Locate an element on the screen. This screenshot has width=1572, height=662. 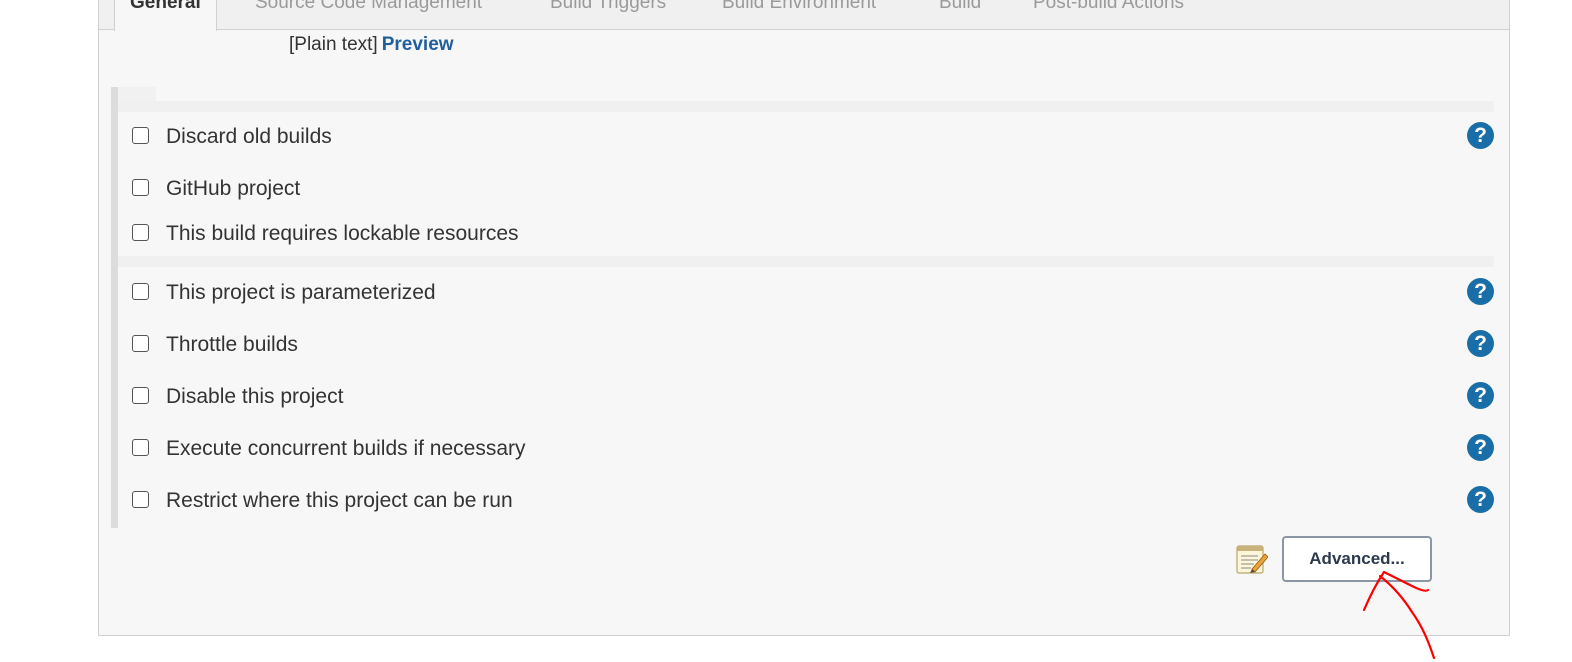
section-header-block is located at coordinates (137, 94).